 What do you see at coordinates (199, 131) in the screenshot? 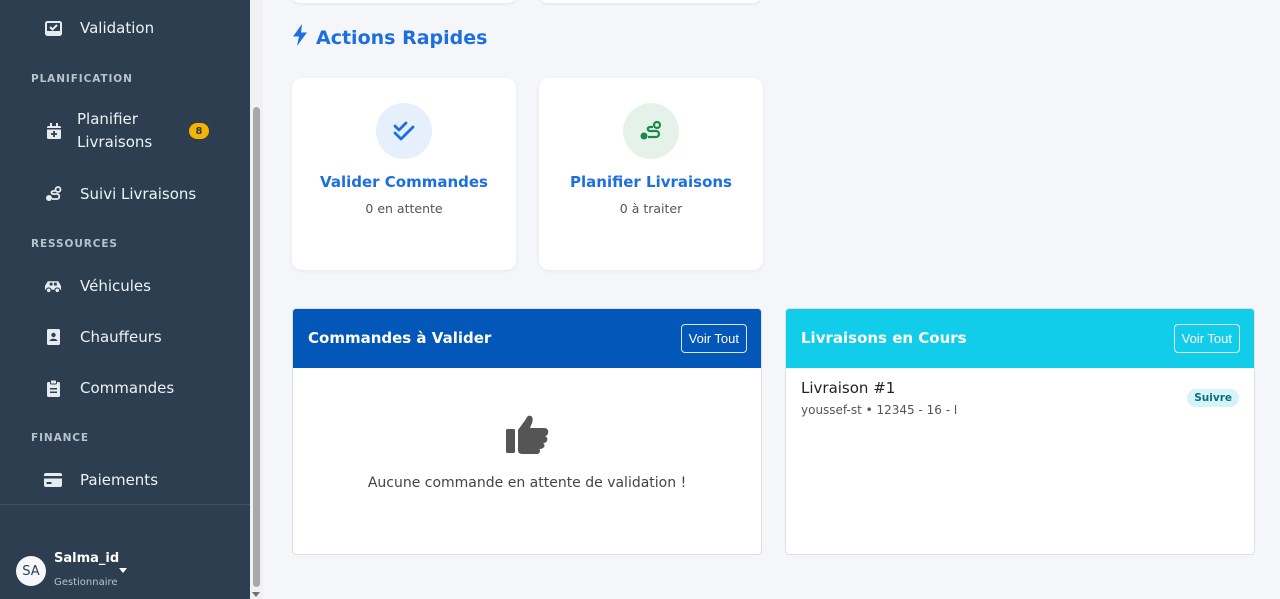
I see `count-badge: 8` at bounding box center [199, 131].